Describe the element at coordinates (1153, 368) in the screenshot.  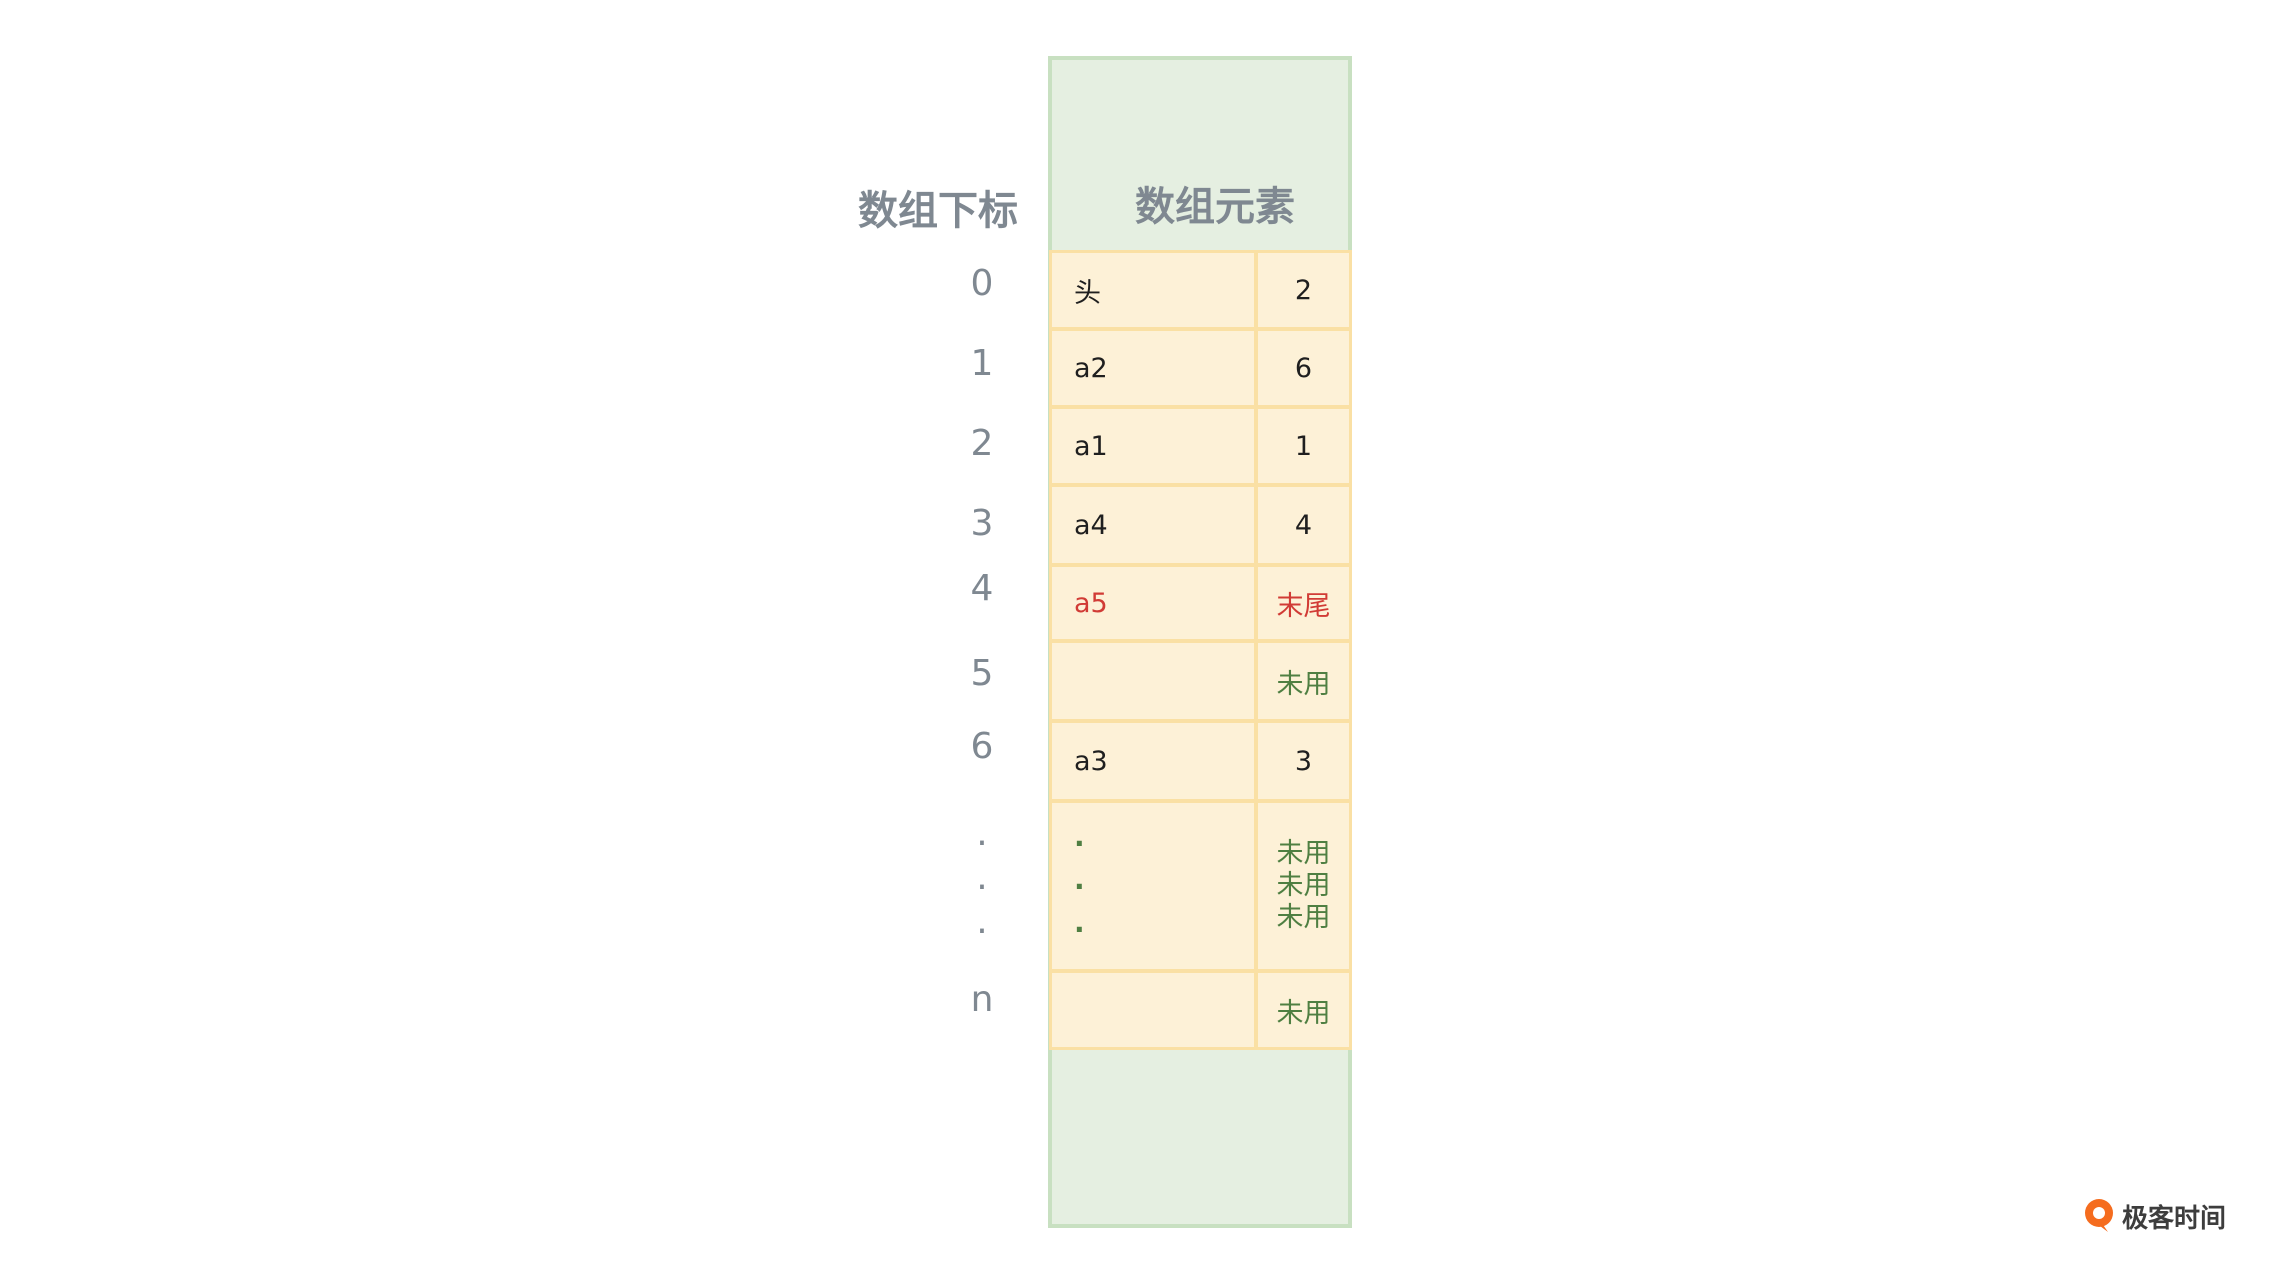
I see `data-cell: a2` at that location.